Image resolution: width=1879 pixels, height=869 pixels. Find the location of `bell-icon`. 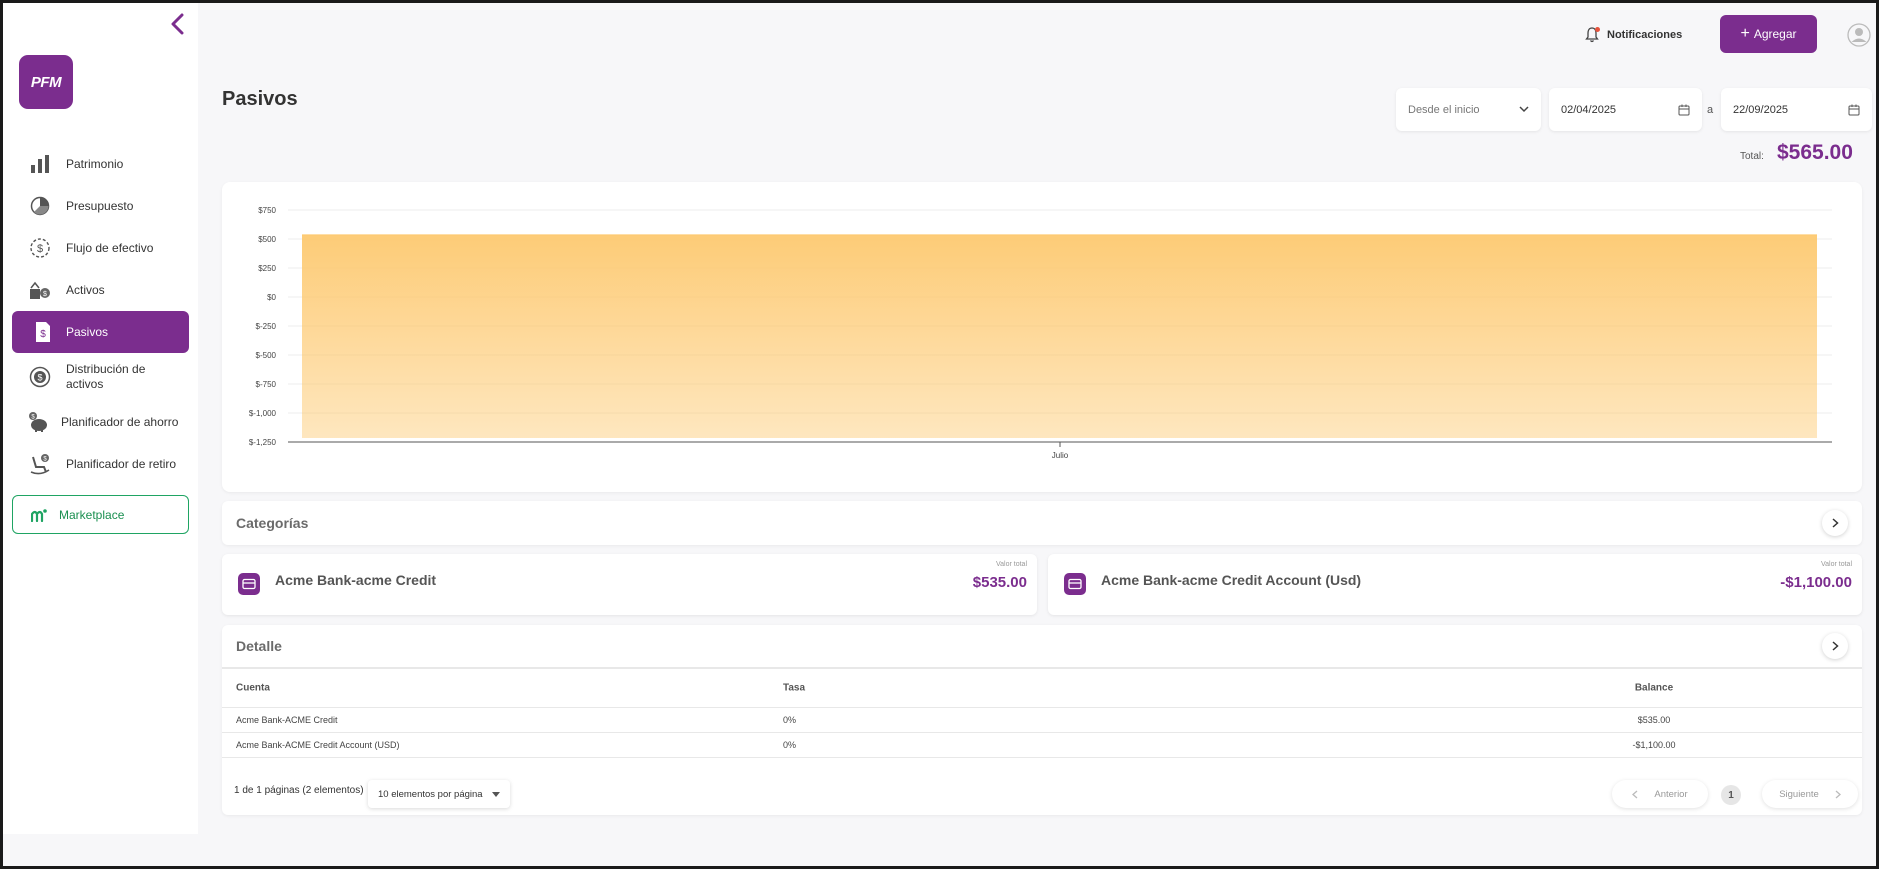

bell-icon is located at coordinates (1592, 35).